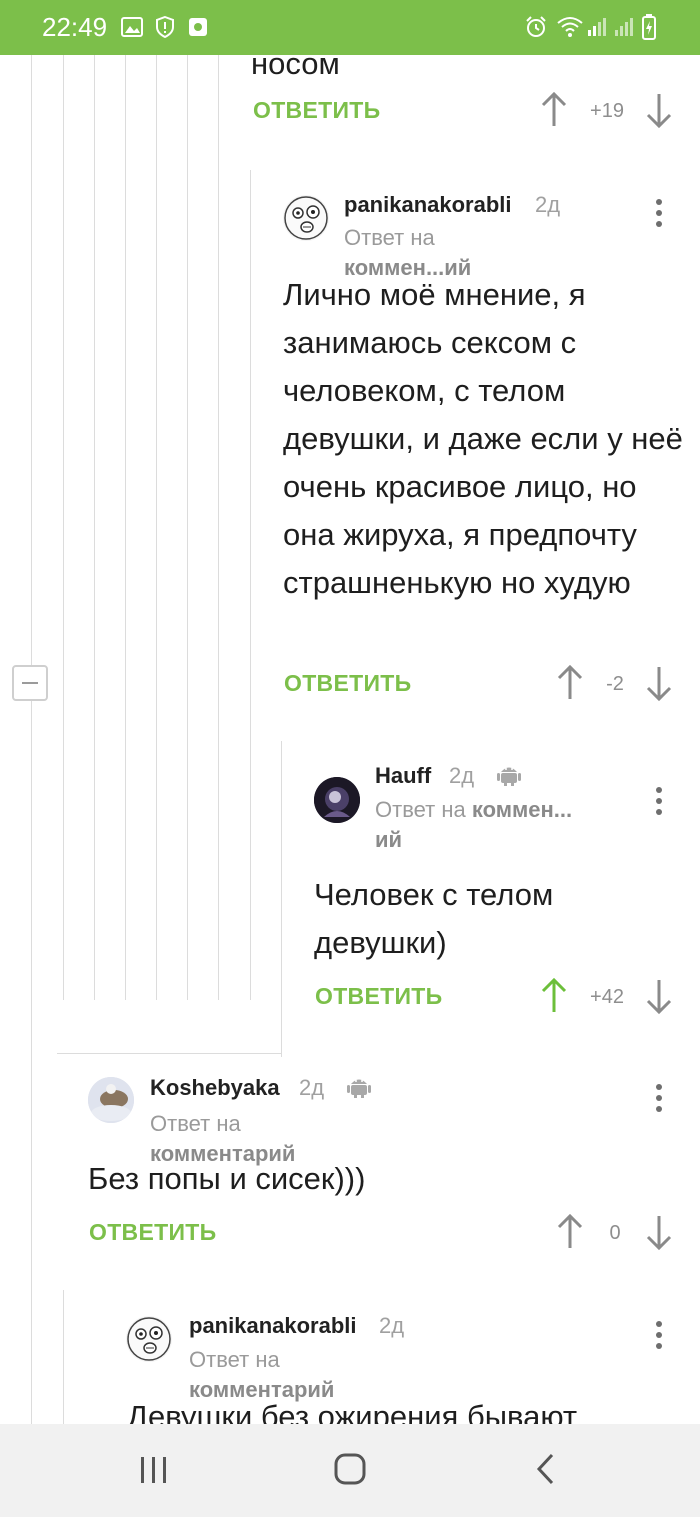 The image size is (700, 1517). I want to click on collapse-thread-button, so click(30, 683).